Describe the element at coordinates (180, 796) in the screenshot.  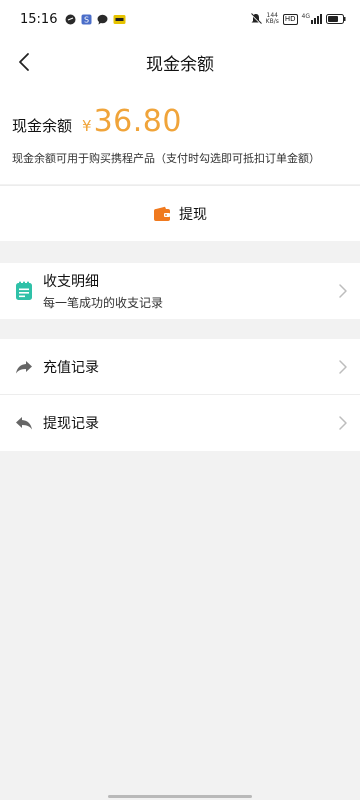
I see `home-indicator` at that location.